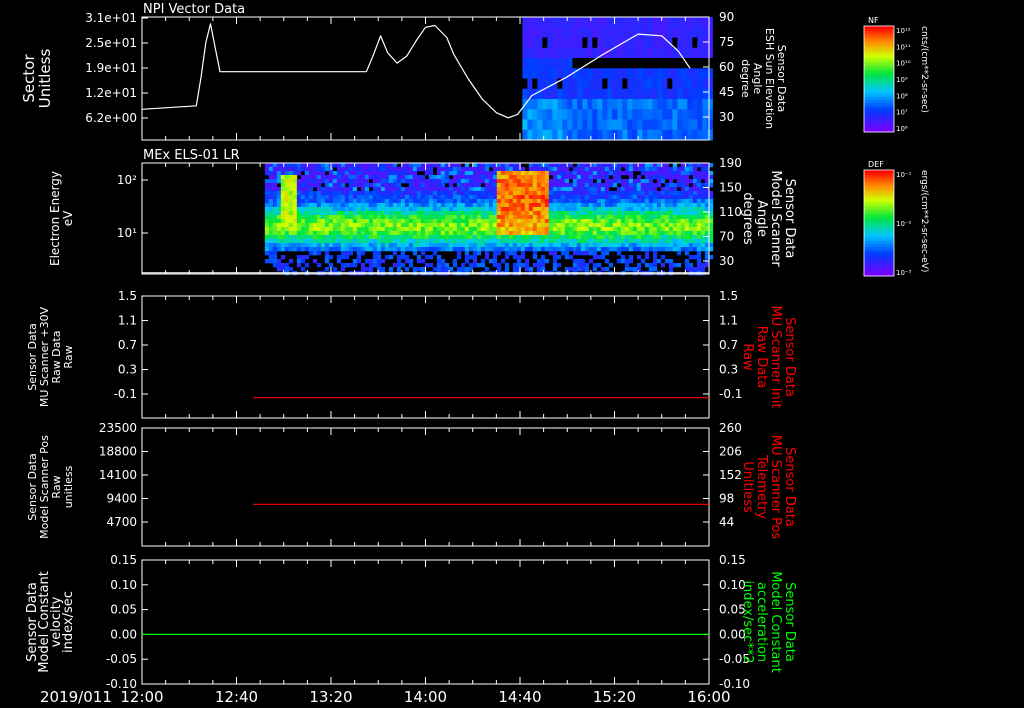 The width and height of the screenshot is (1024, 708). What do you see at coordinates (118, 452) in the screenshot?
I see `y-tick-label-left: 18800` at bounding box center [118, 452].